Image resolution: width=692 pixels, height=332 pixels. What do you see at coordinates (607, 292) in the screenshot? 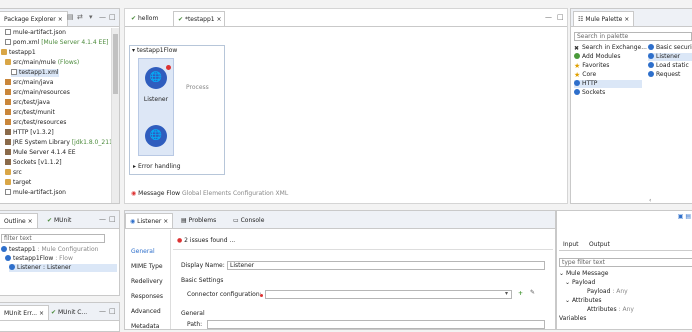
I see `metadata-tree-item: Payload : Any` at bounding box center [607, 292].